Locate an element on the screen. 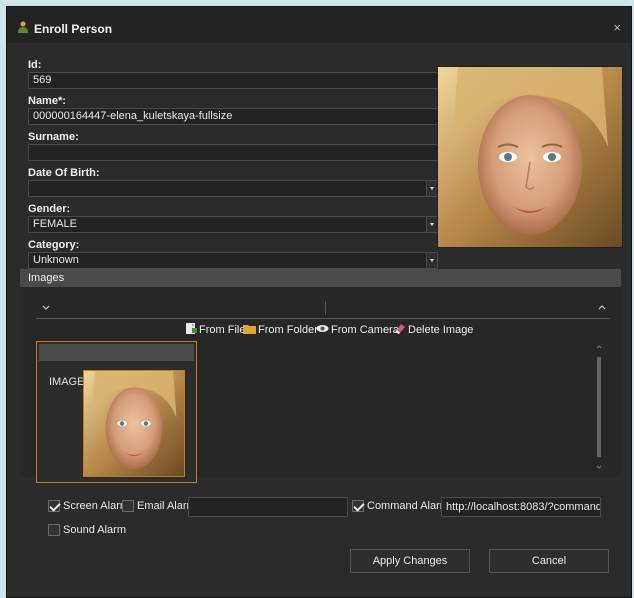 The image size is (634, 598). cancel-button: Cancel is located at coordinates (549, 561).